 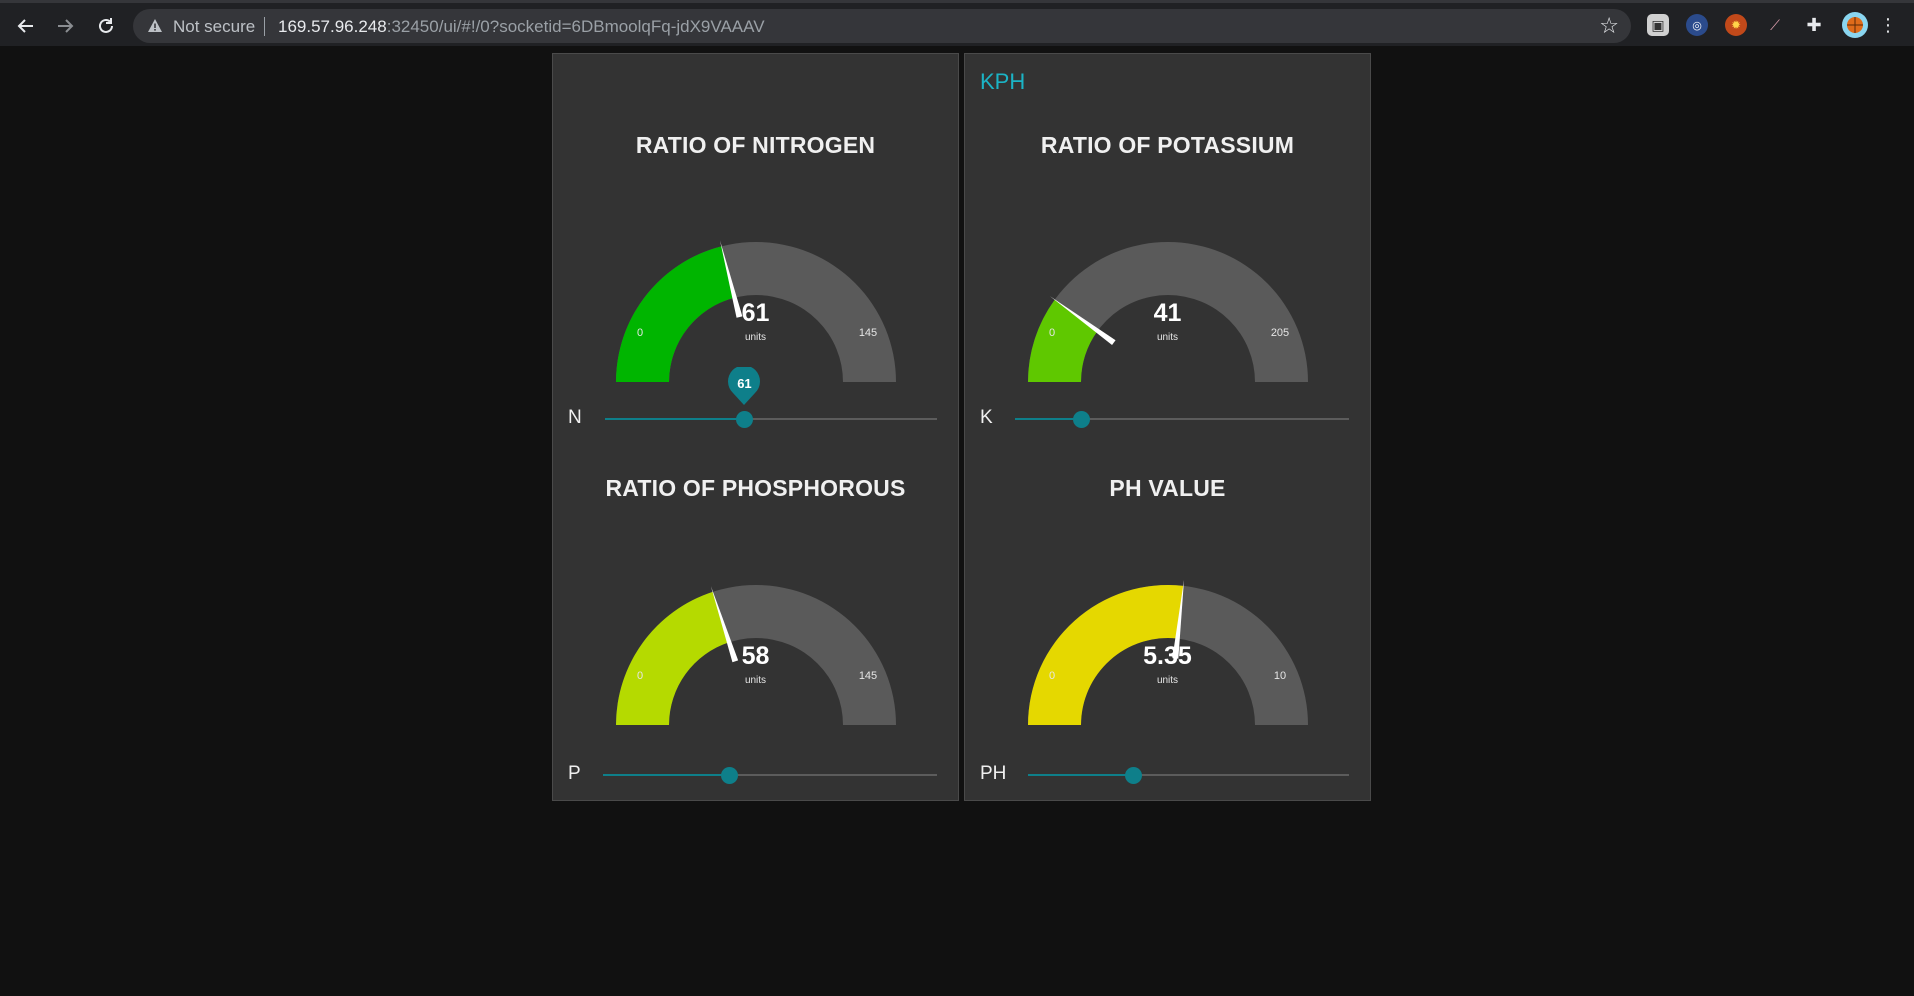 I want to click on extension-icon: ✹, so click(x=1736, y=25).